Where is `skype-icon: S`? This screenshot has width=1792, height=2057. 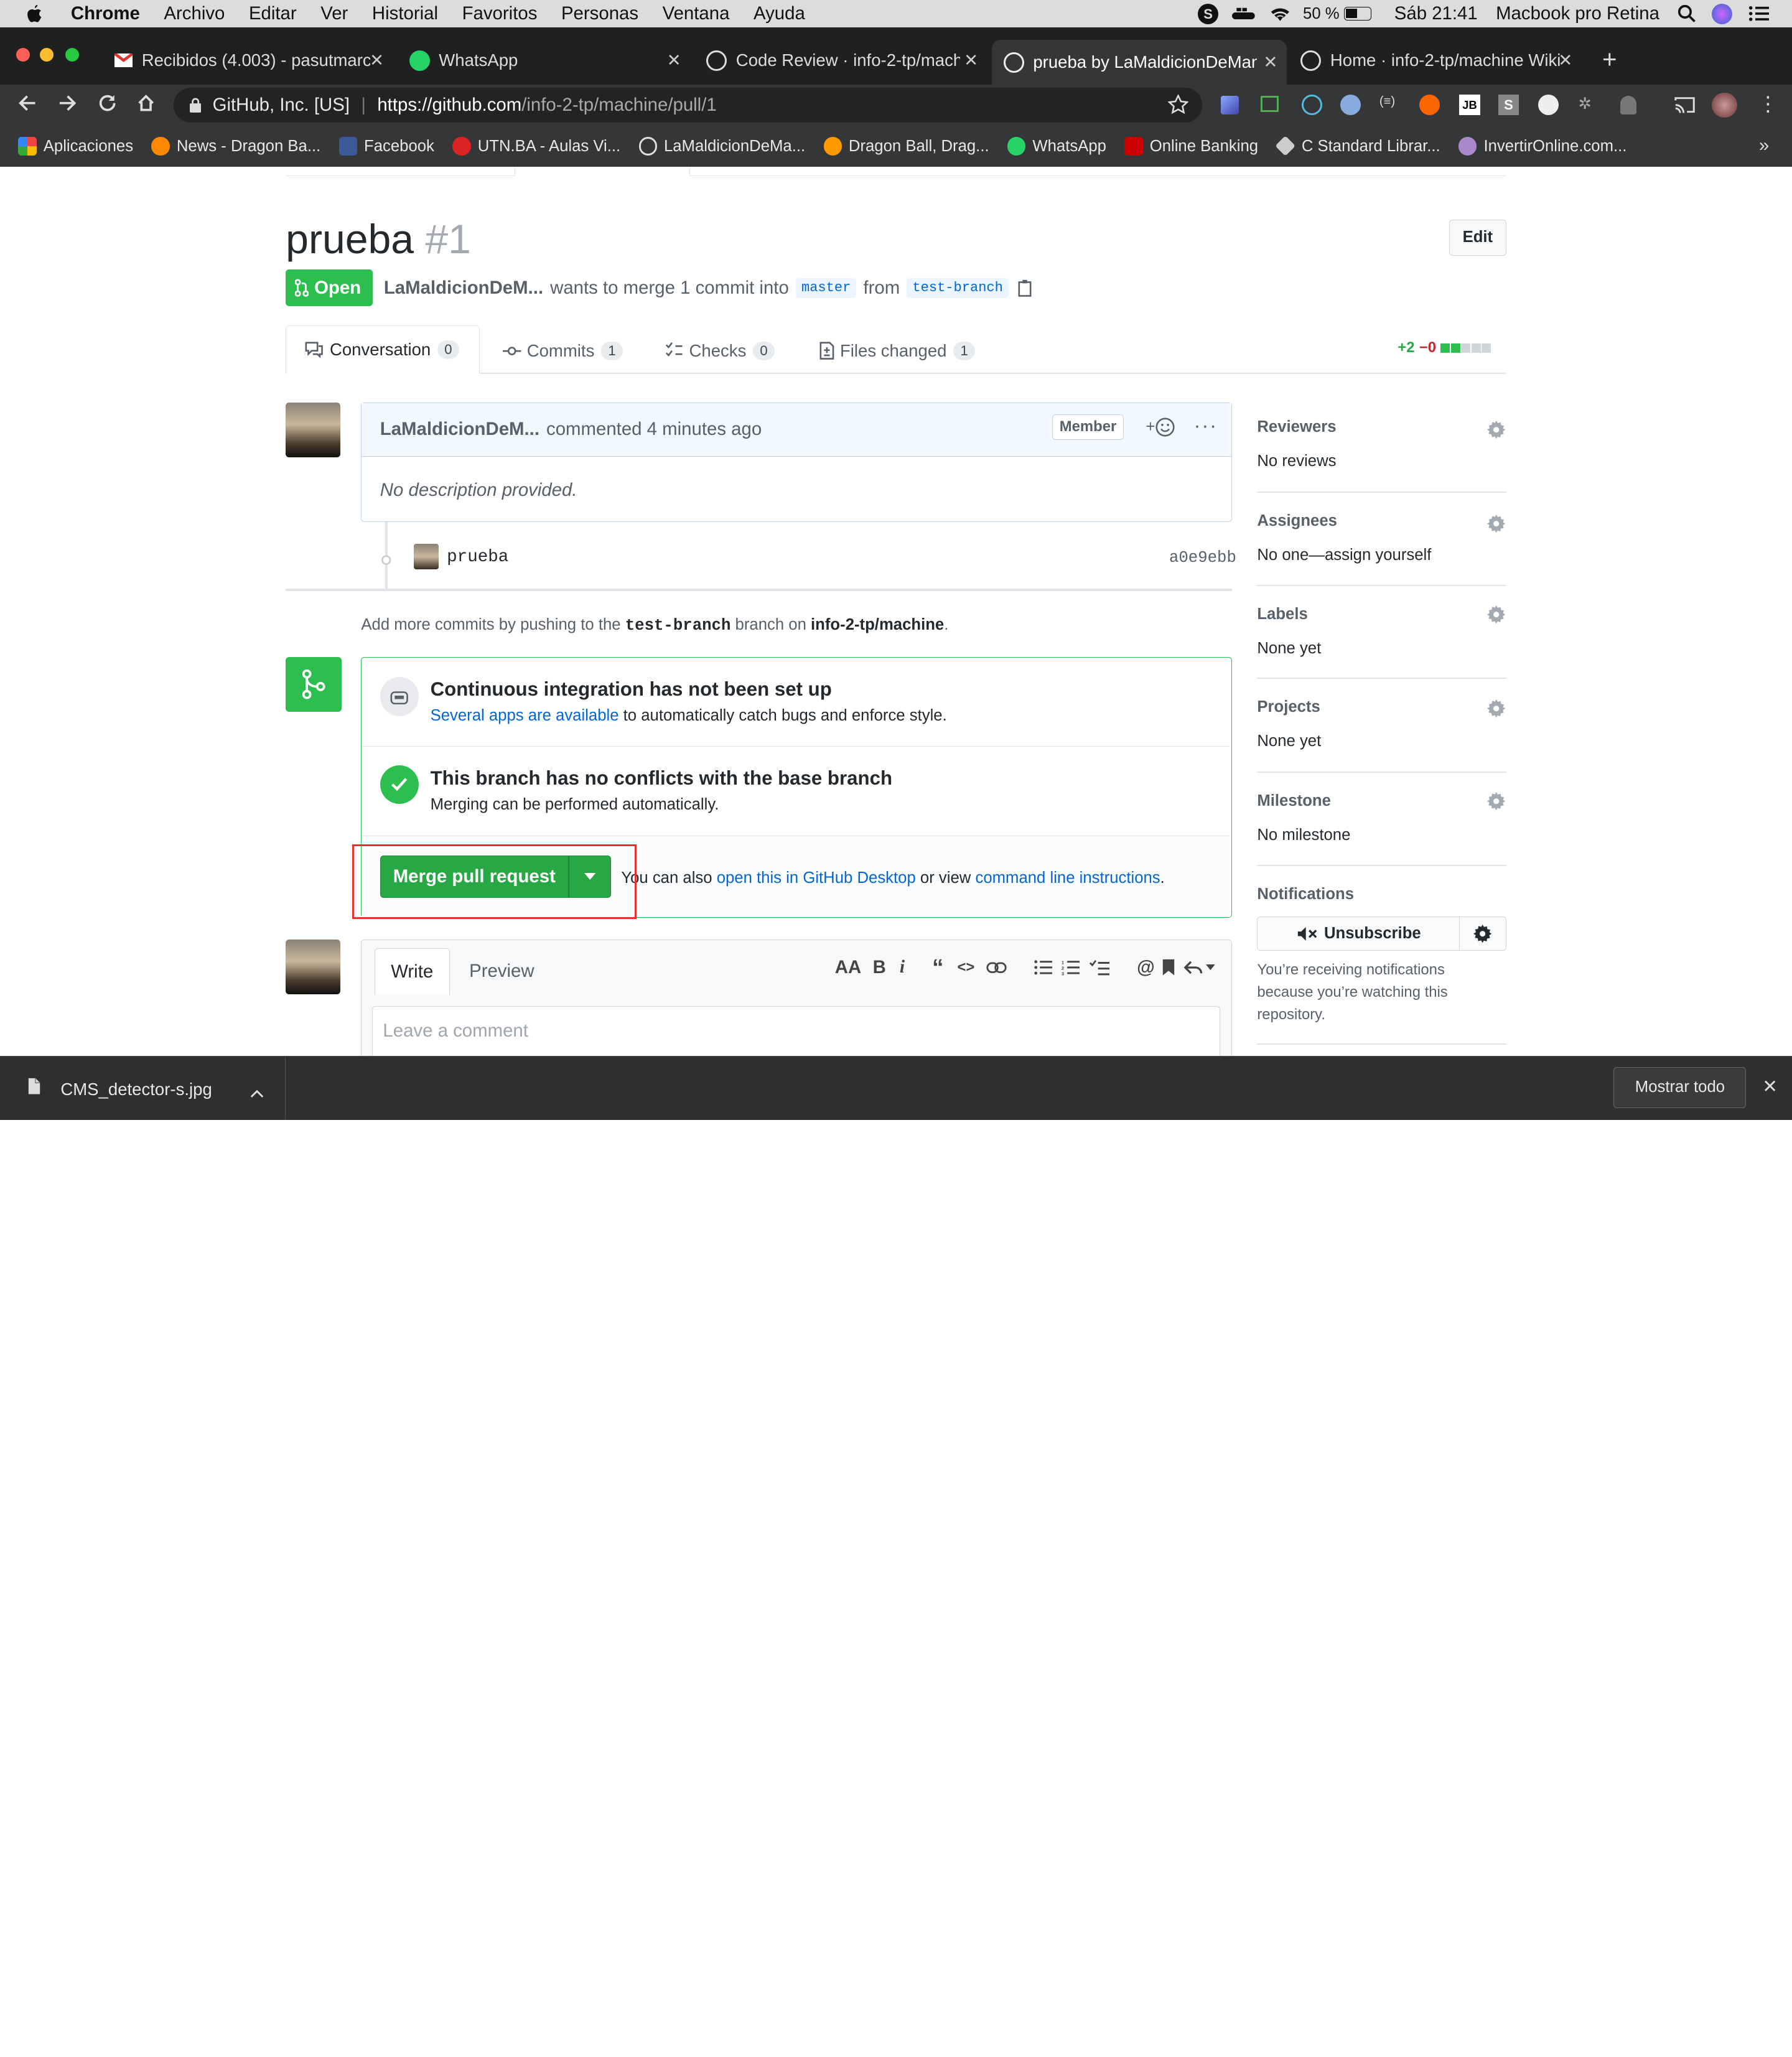 skype-icon: S is located at coordinates (1208, 13).